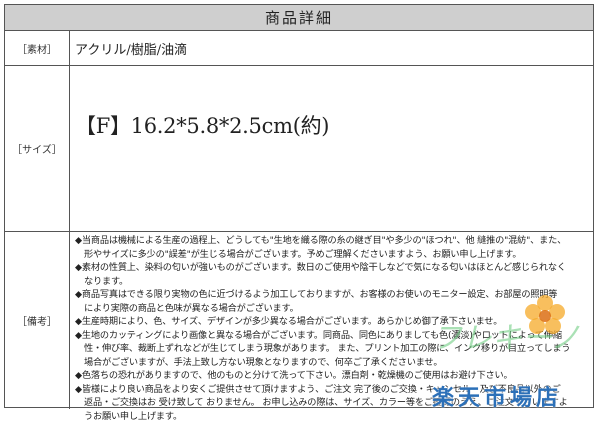 The image size is (600, 423). I want to click on material-value: アクリル/樹脂/油滴, so click(331, 48).